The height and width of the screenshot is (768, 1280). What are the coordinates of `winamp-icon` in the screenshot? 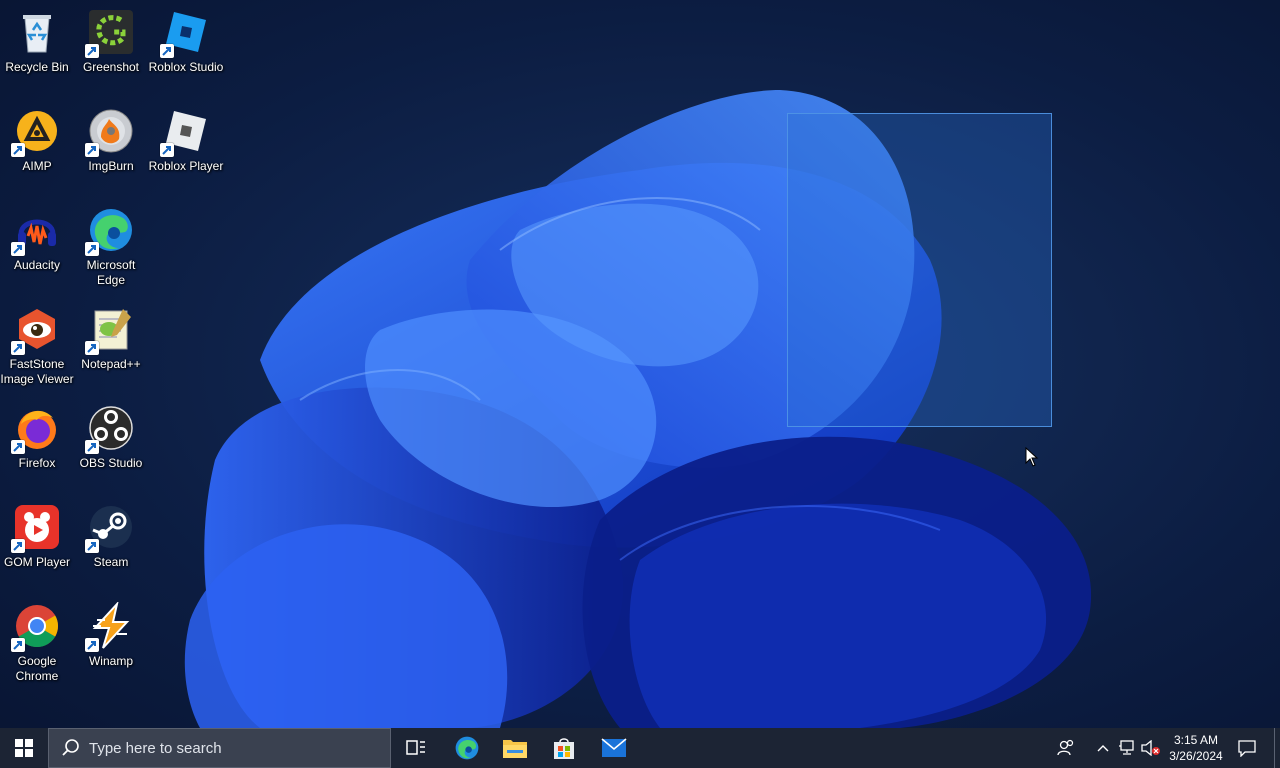 It's located at (110, 627).